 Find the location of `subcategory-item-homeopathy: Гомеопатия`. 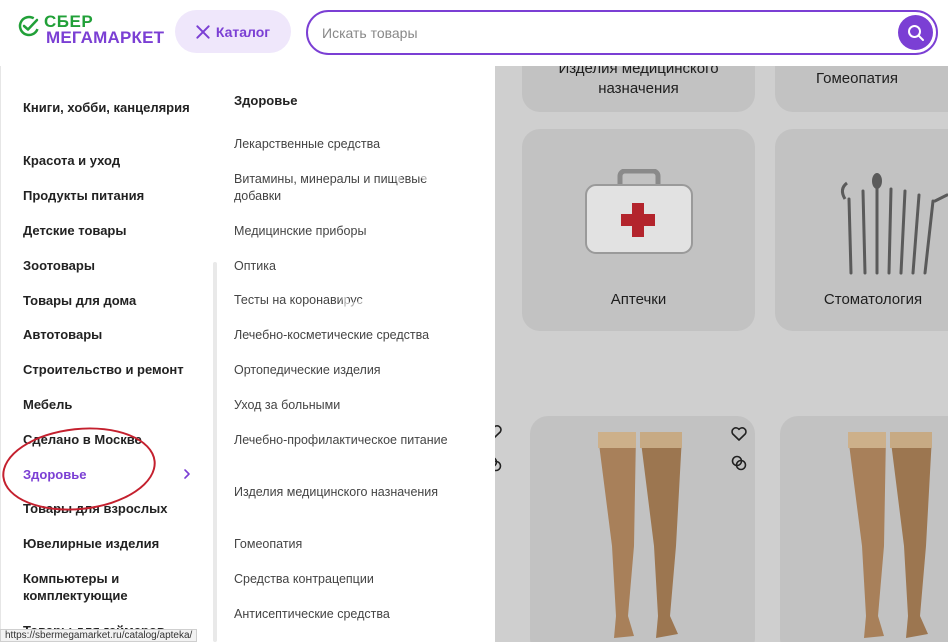

subcategory-item-homeopathy: Гомеопатия is located at coordinates (351, 544).